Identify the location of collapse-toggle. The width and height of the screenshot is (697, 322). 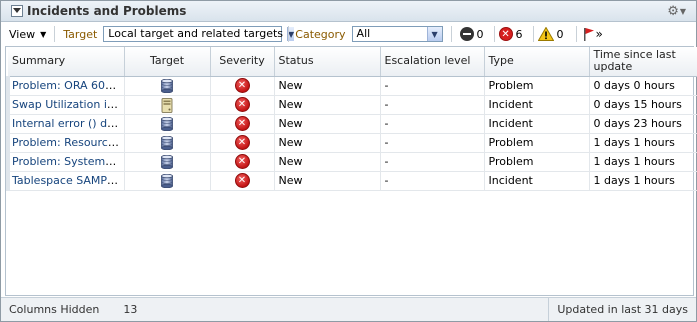
(17, 11).